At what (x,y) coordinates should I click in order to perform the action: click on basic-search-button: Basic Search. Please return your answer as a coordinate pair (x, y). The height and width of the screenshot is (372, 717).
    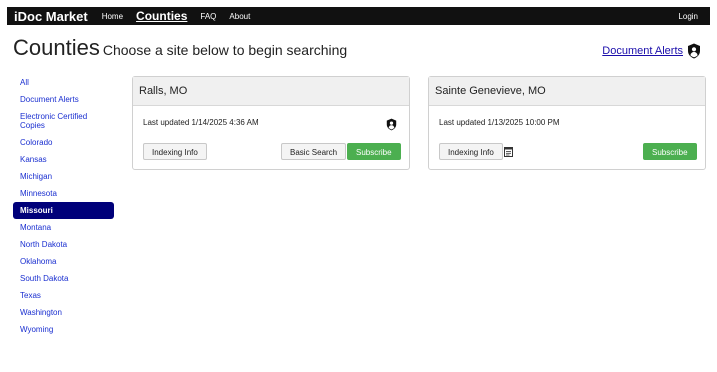
    Looking at the image, I should click on (314, 151).